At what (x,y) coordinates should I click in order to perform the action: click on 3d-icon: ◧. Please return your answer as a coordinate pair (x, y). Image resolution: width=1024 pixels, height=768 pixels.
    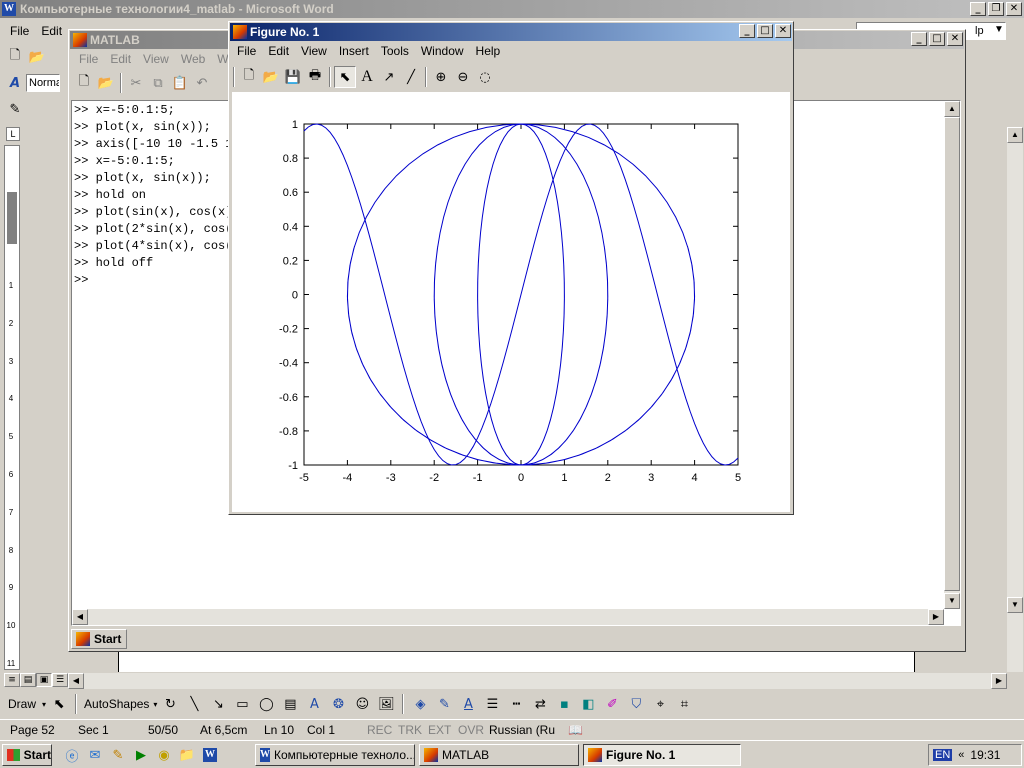
    Looking at the image, I should click on (588, 704).